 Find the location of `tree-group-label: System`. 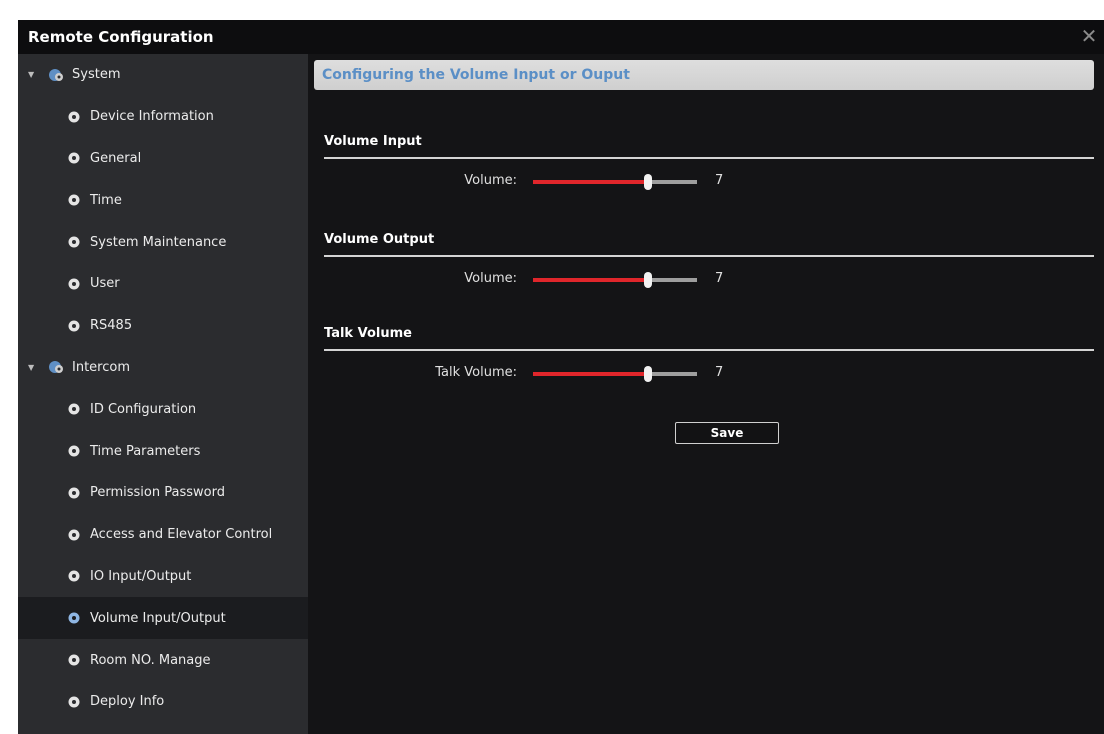

tree-group-label: System is located at coordinates (96, 75).